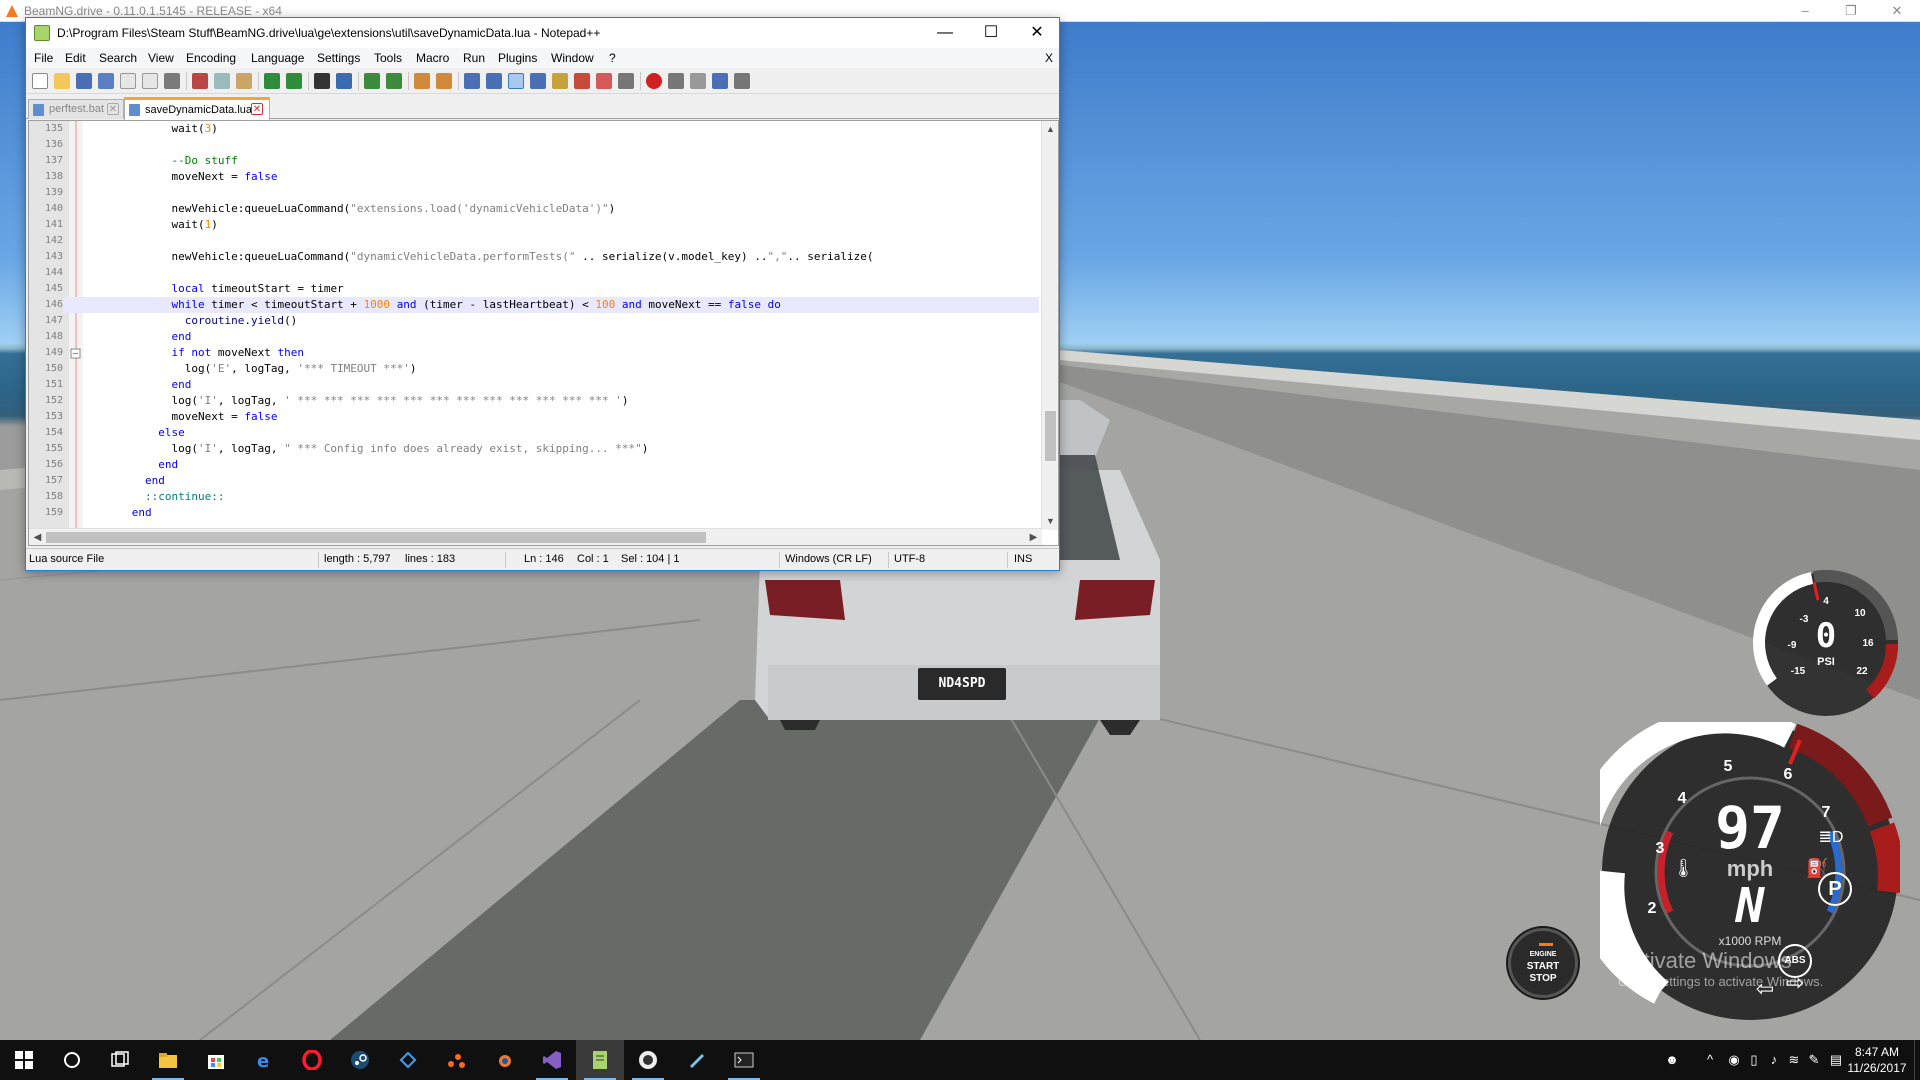  What do you see at coordinates (154, 225) in the screenshot?
I see `code-text: wait(1)` at bounding box center [154, 225].